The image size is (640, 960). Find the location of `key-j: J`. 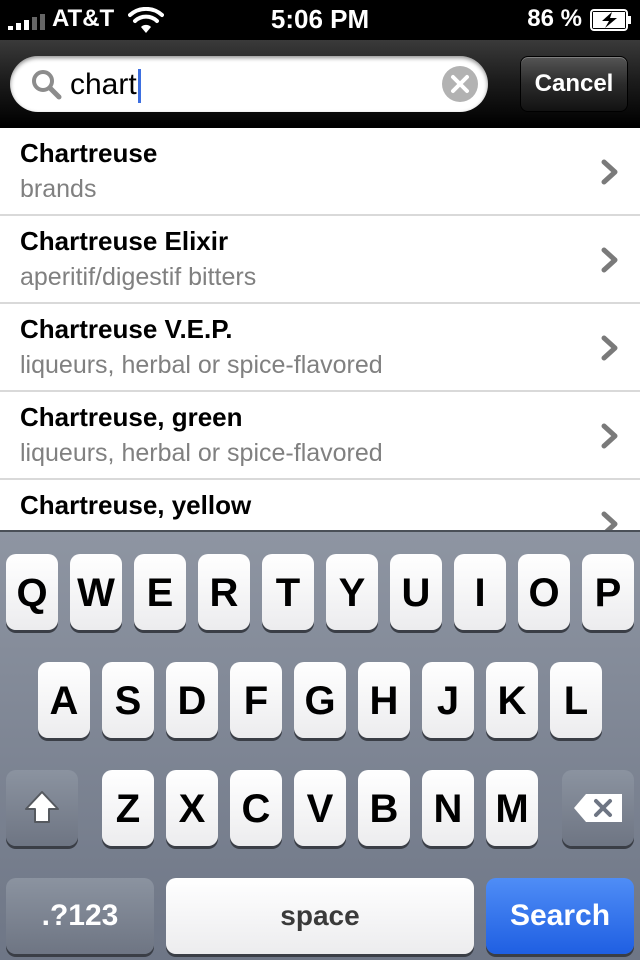

key-j: J is located at coordinates (448, 700).